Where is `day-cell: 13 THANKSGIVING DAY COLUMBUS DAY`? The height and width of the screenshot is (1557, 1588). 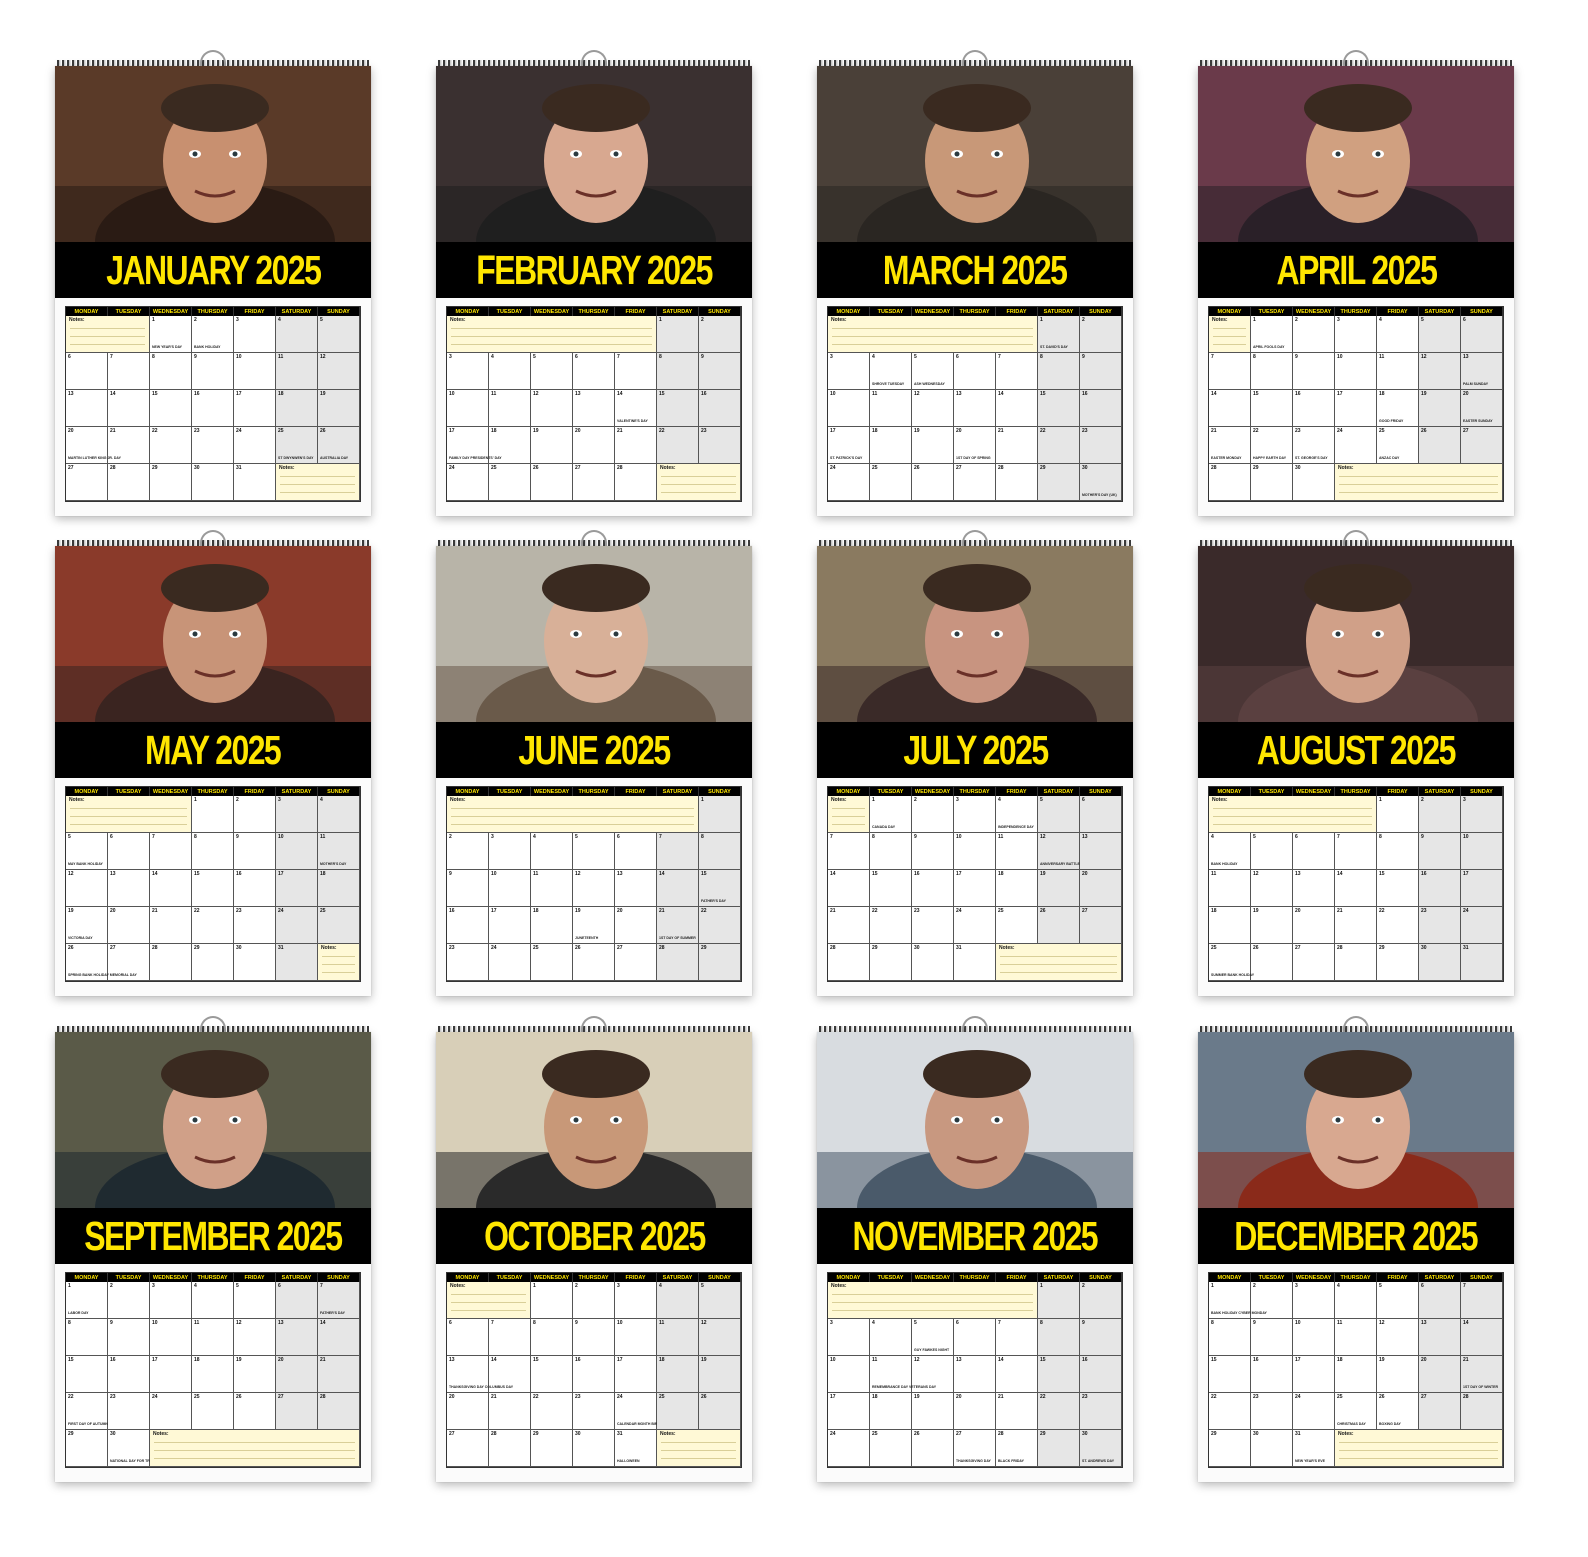 day-cell: 13 THANKSGIVING DAY COLUMBUS DAY is located at coordinates (480, 1374).